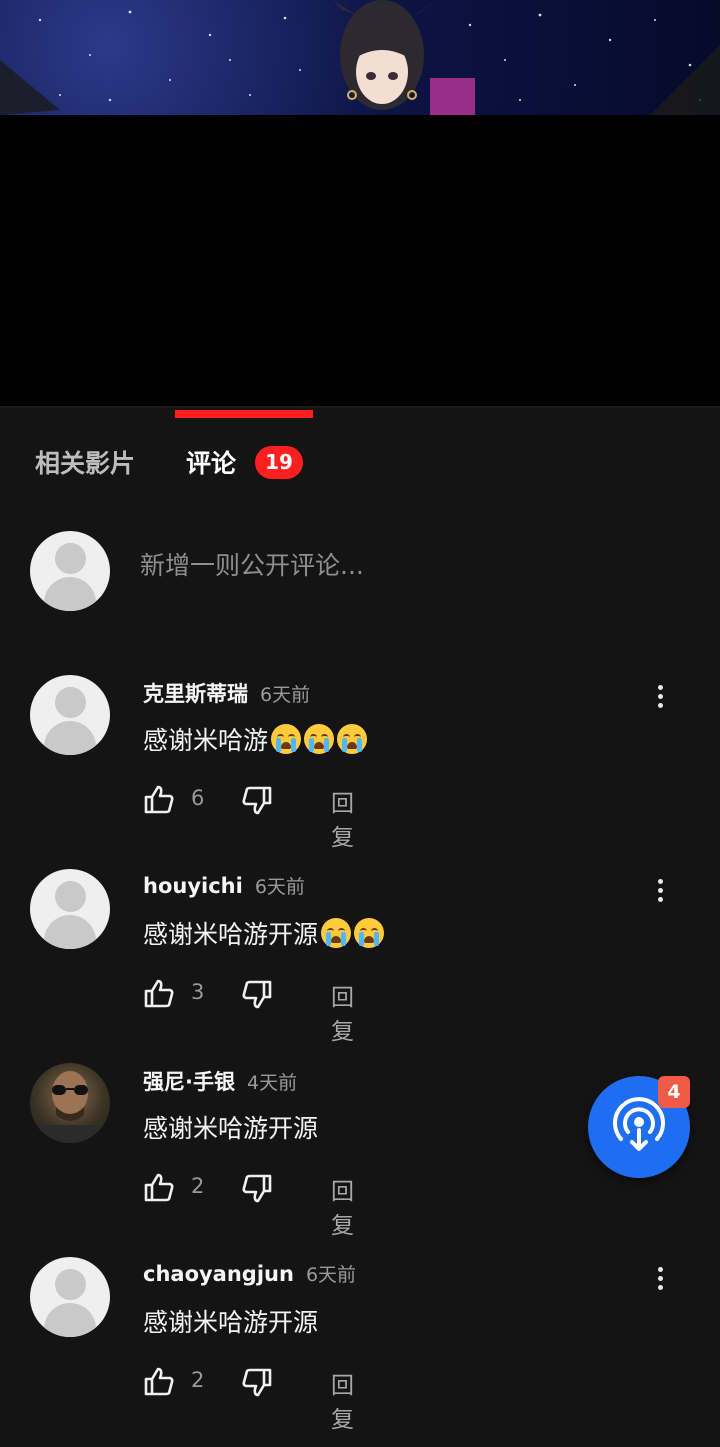  I want to click on notification-badge: 4, so click(674, 1092).